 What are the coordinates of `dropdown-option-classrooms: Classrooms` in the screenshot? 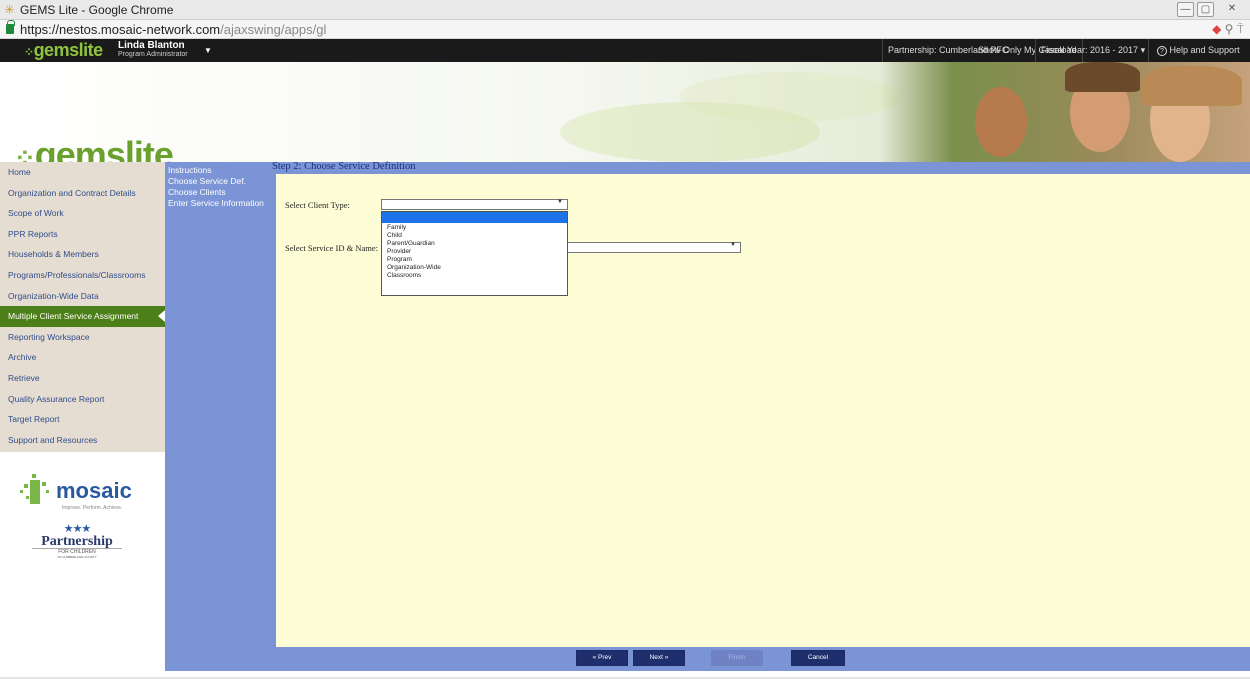 It's located at (404, 275).